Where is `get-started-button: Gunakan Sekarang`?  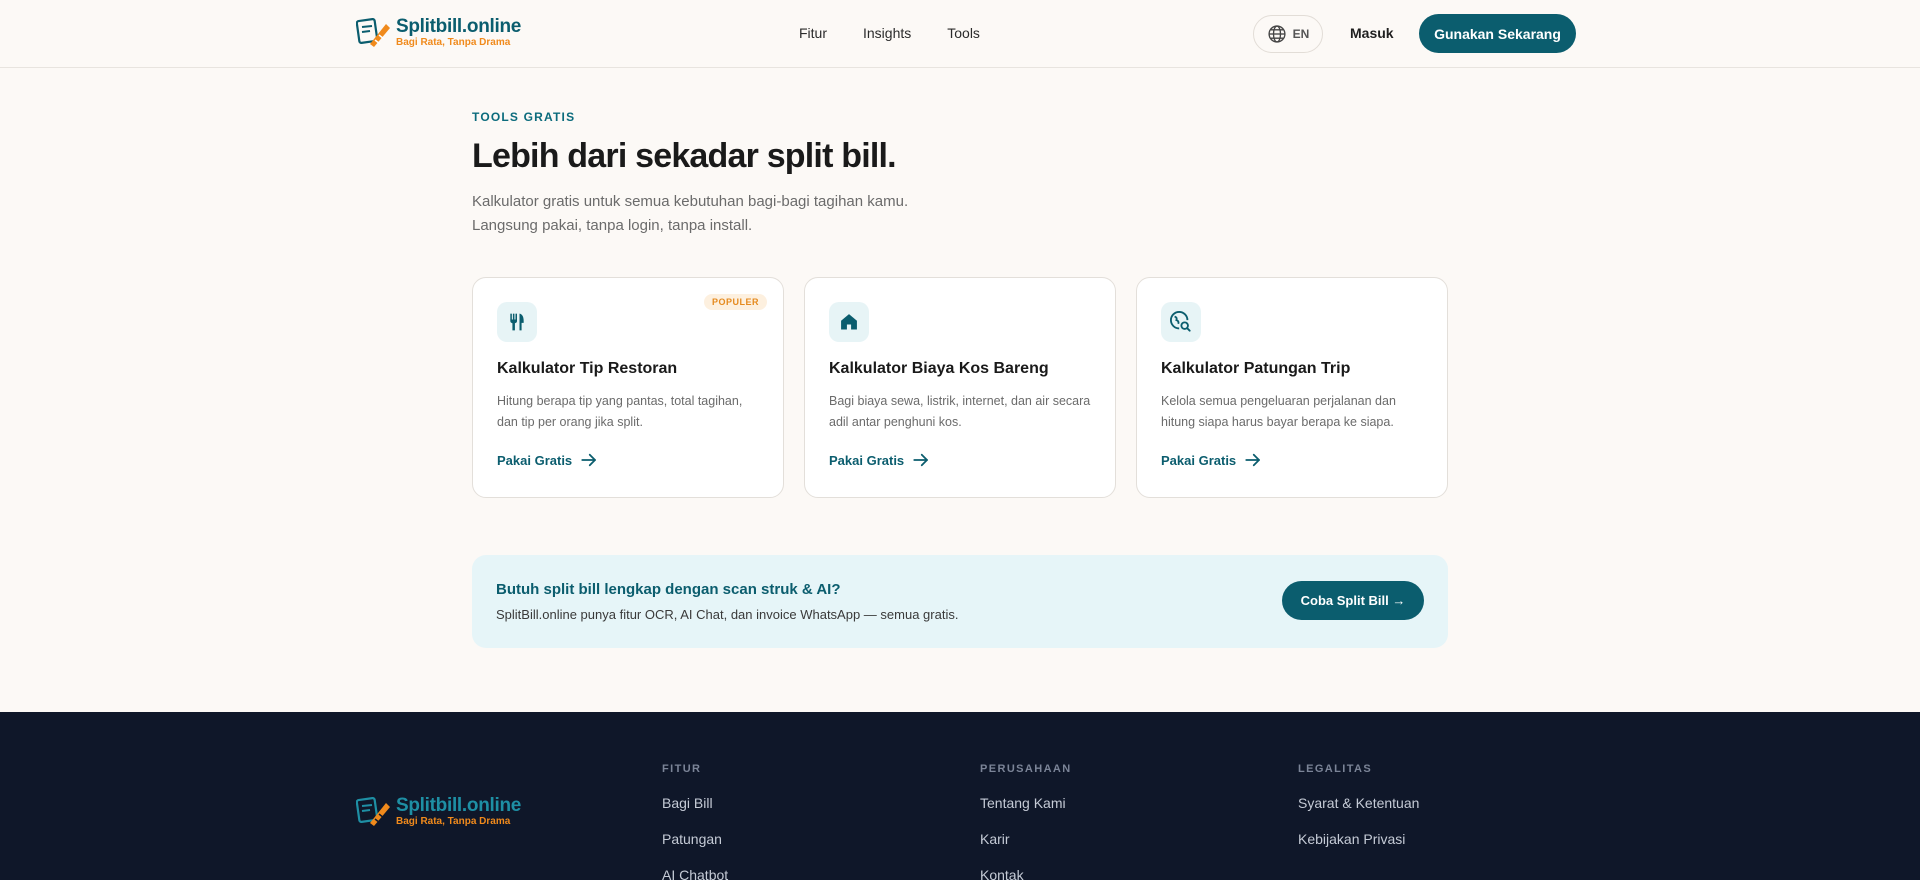
get-started-button: Gunakan Sekarang is located at coordinates (1497, 33).